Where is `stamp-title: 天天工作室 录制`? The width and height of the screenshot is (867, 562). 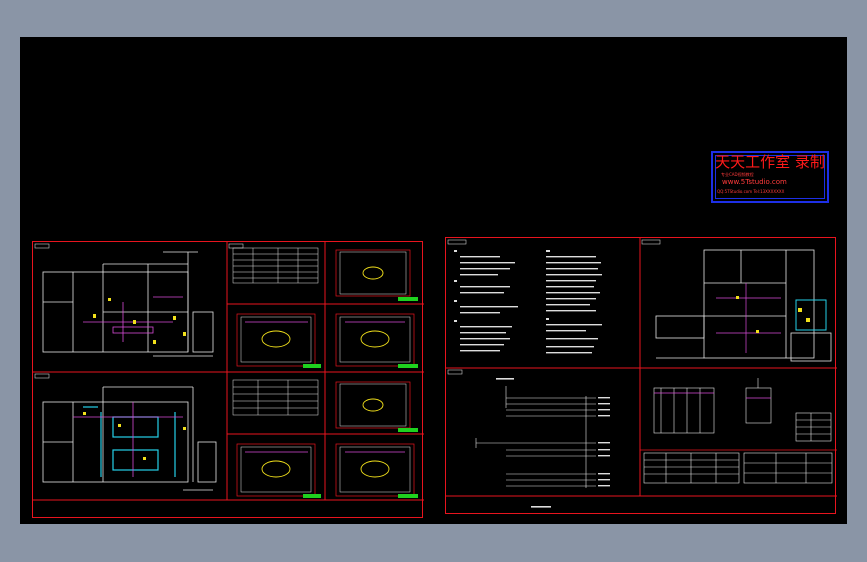 stamp-title: 天天工作室 录制 is located at coordinates (770, 162).